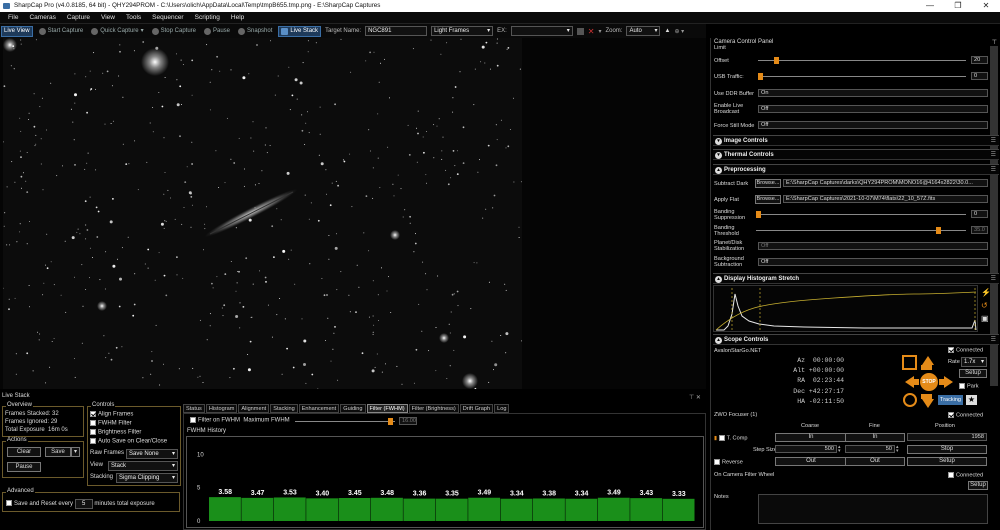 The width and height of the screenshot is (1000, 530). I want to click on planet-disk-select: Off, so click(873, 246).